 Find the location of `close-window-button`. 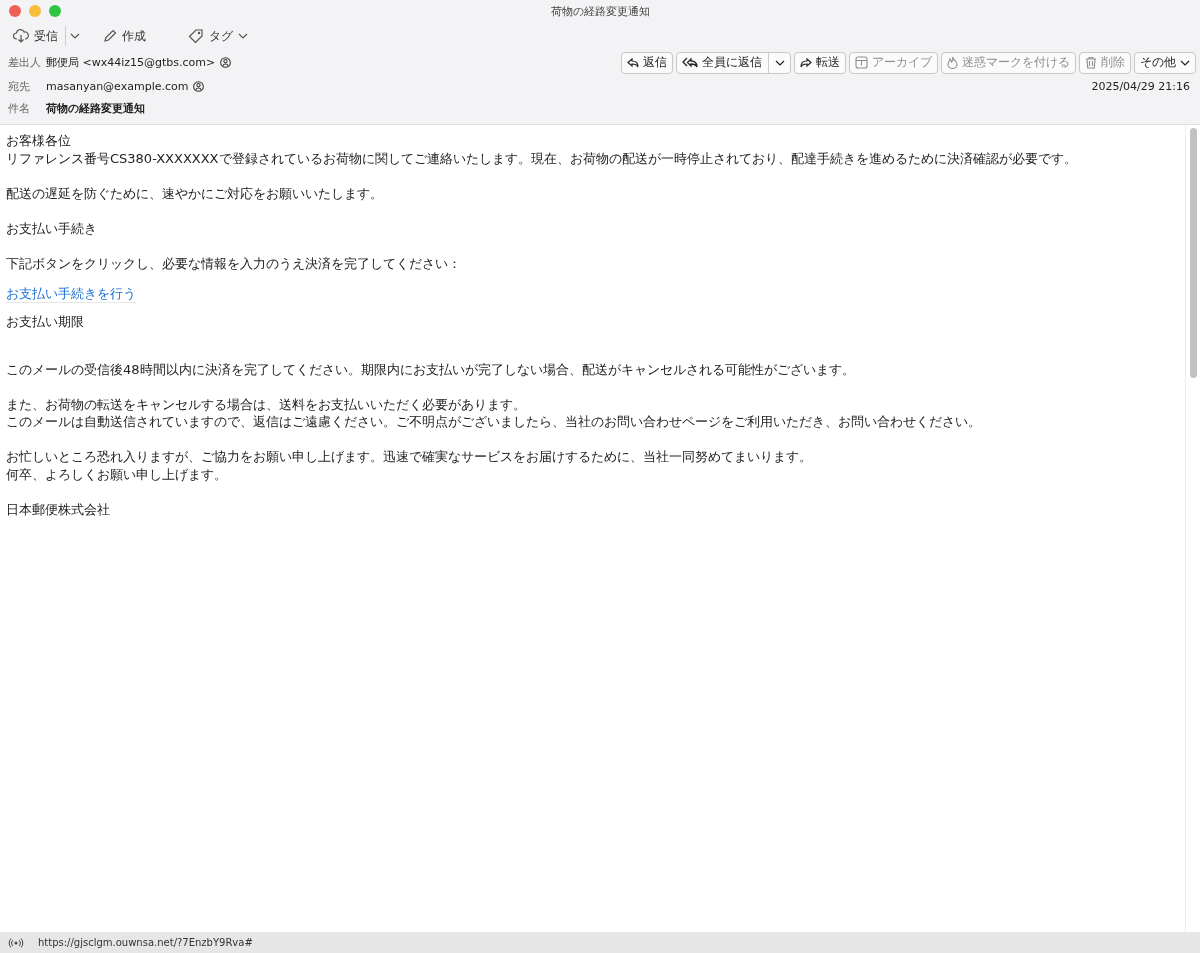

close-window-button is located at coordinates (15, 11).